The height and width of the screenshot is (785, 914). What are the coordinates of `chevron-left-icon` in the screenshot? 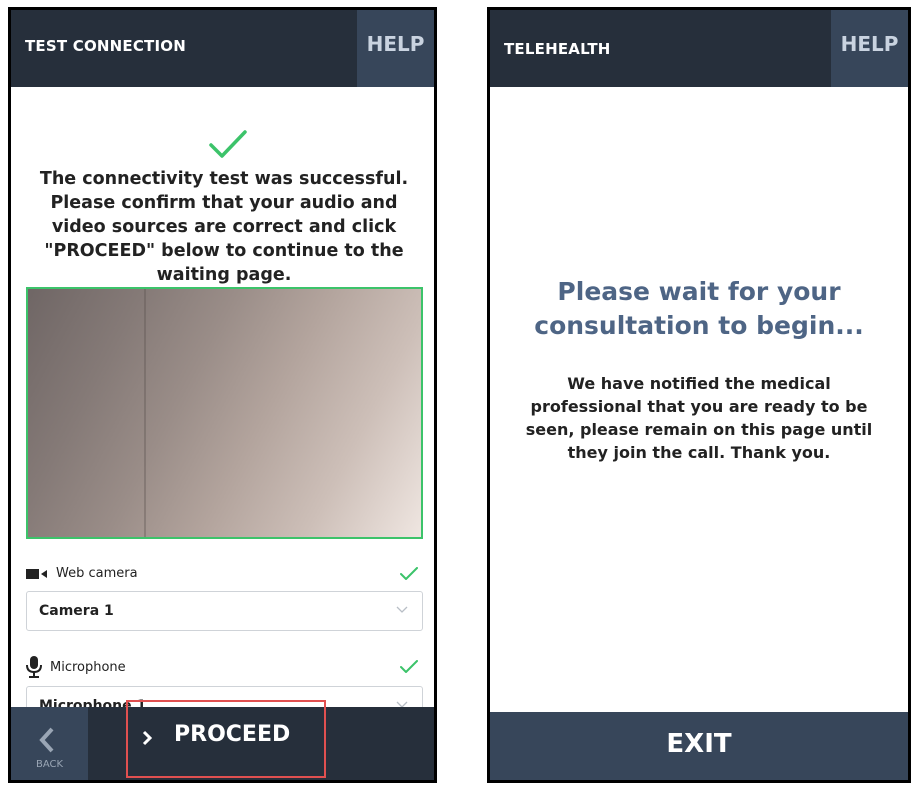 It's located at (46, 740).